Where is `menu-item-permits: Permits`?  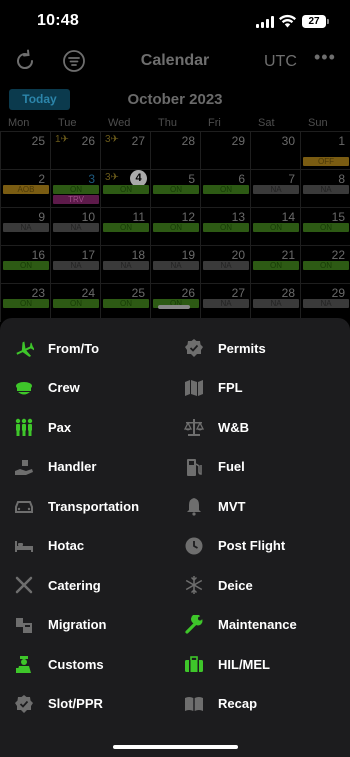 menu-item-permits: Permits is located at coordinates (225, 348).